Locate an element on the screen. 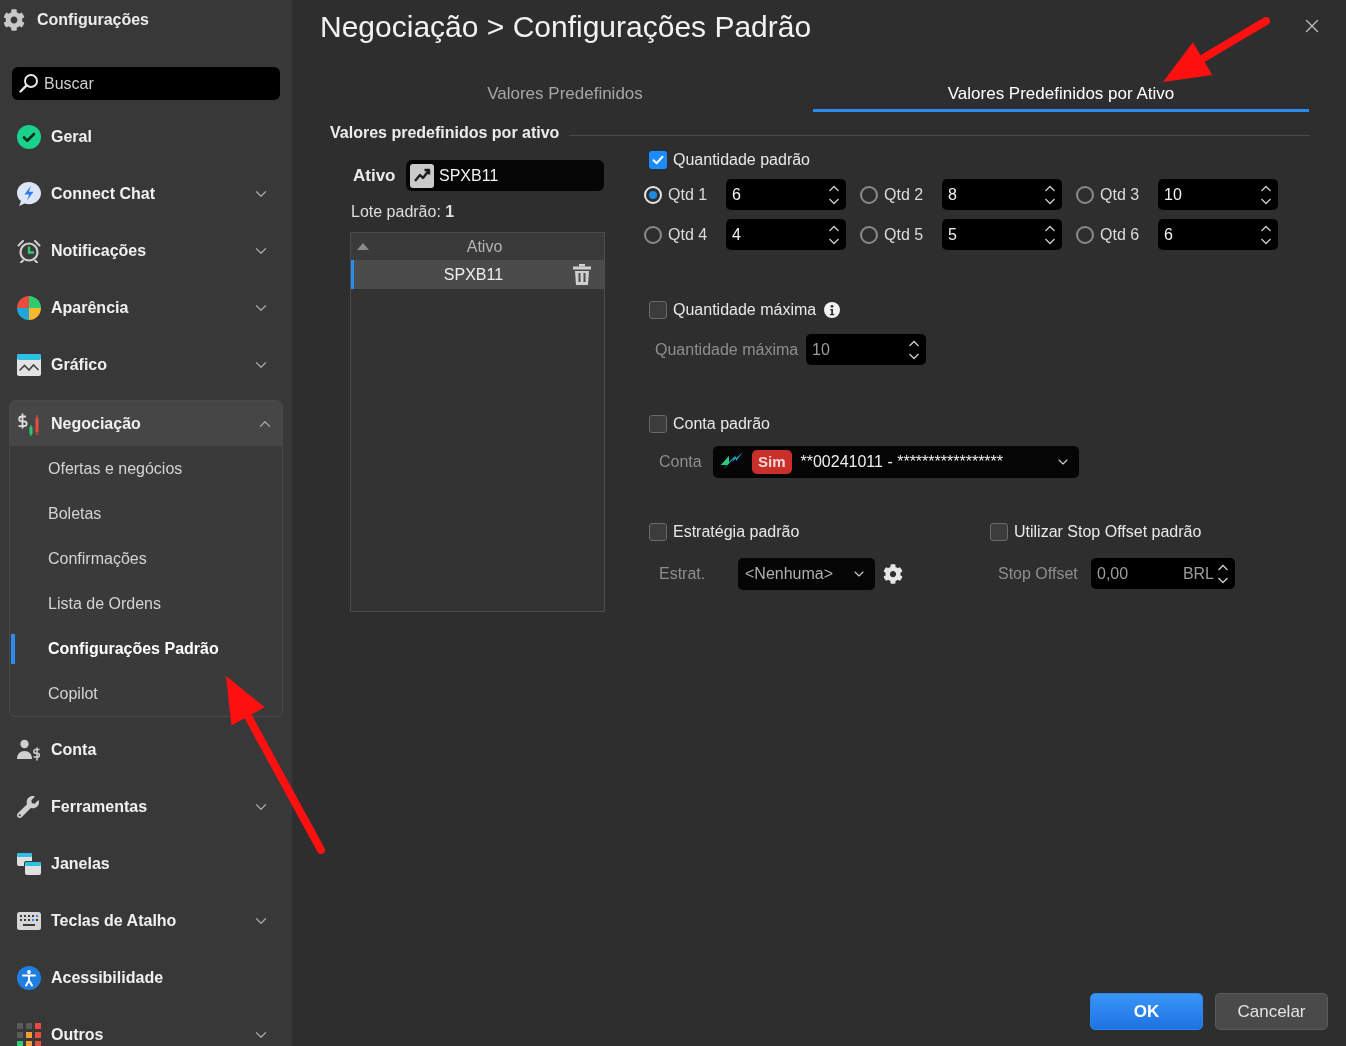 This screenshot has width=1346, height=1046. sidebar-item: Conta is located at coordinates (146, 749).